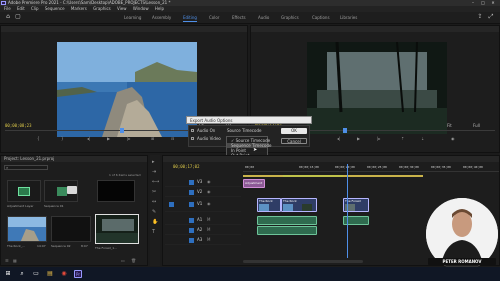 This screenshot has width=500, height=281. Describe the element at coordinates (22, 274) in the screenshot. I see `search-icon: ⌕` at that location.